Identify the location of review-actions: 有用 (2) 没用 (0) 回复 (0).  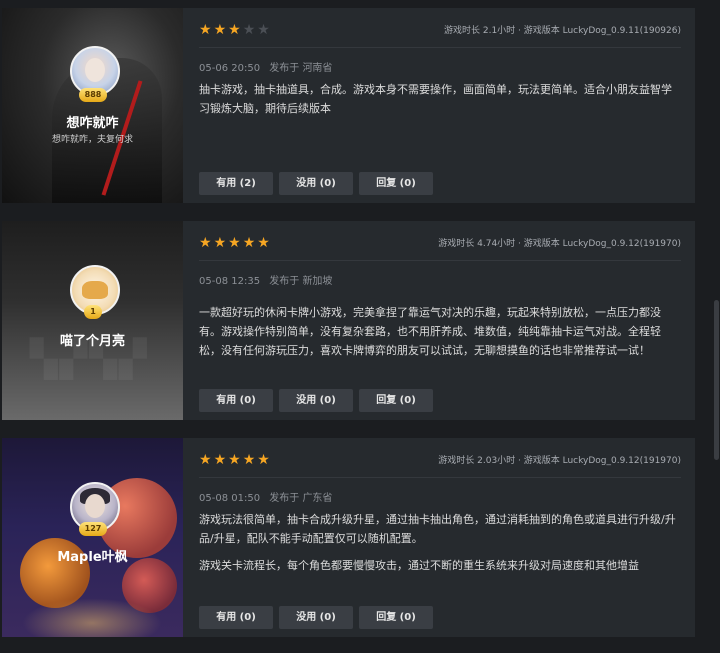
(316, 183).